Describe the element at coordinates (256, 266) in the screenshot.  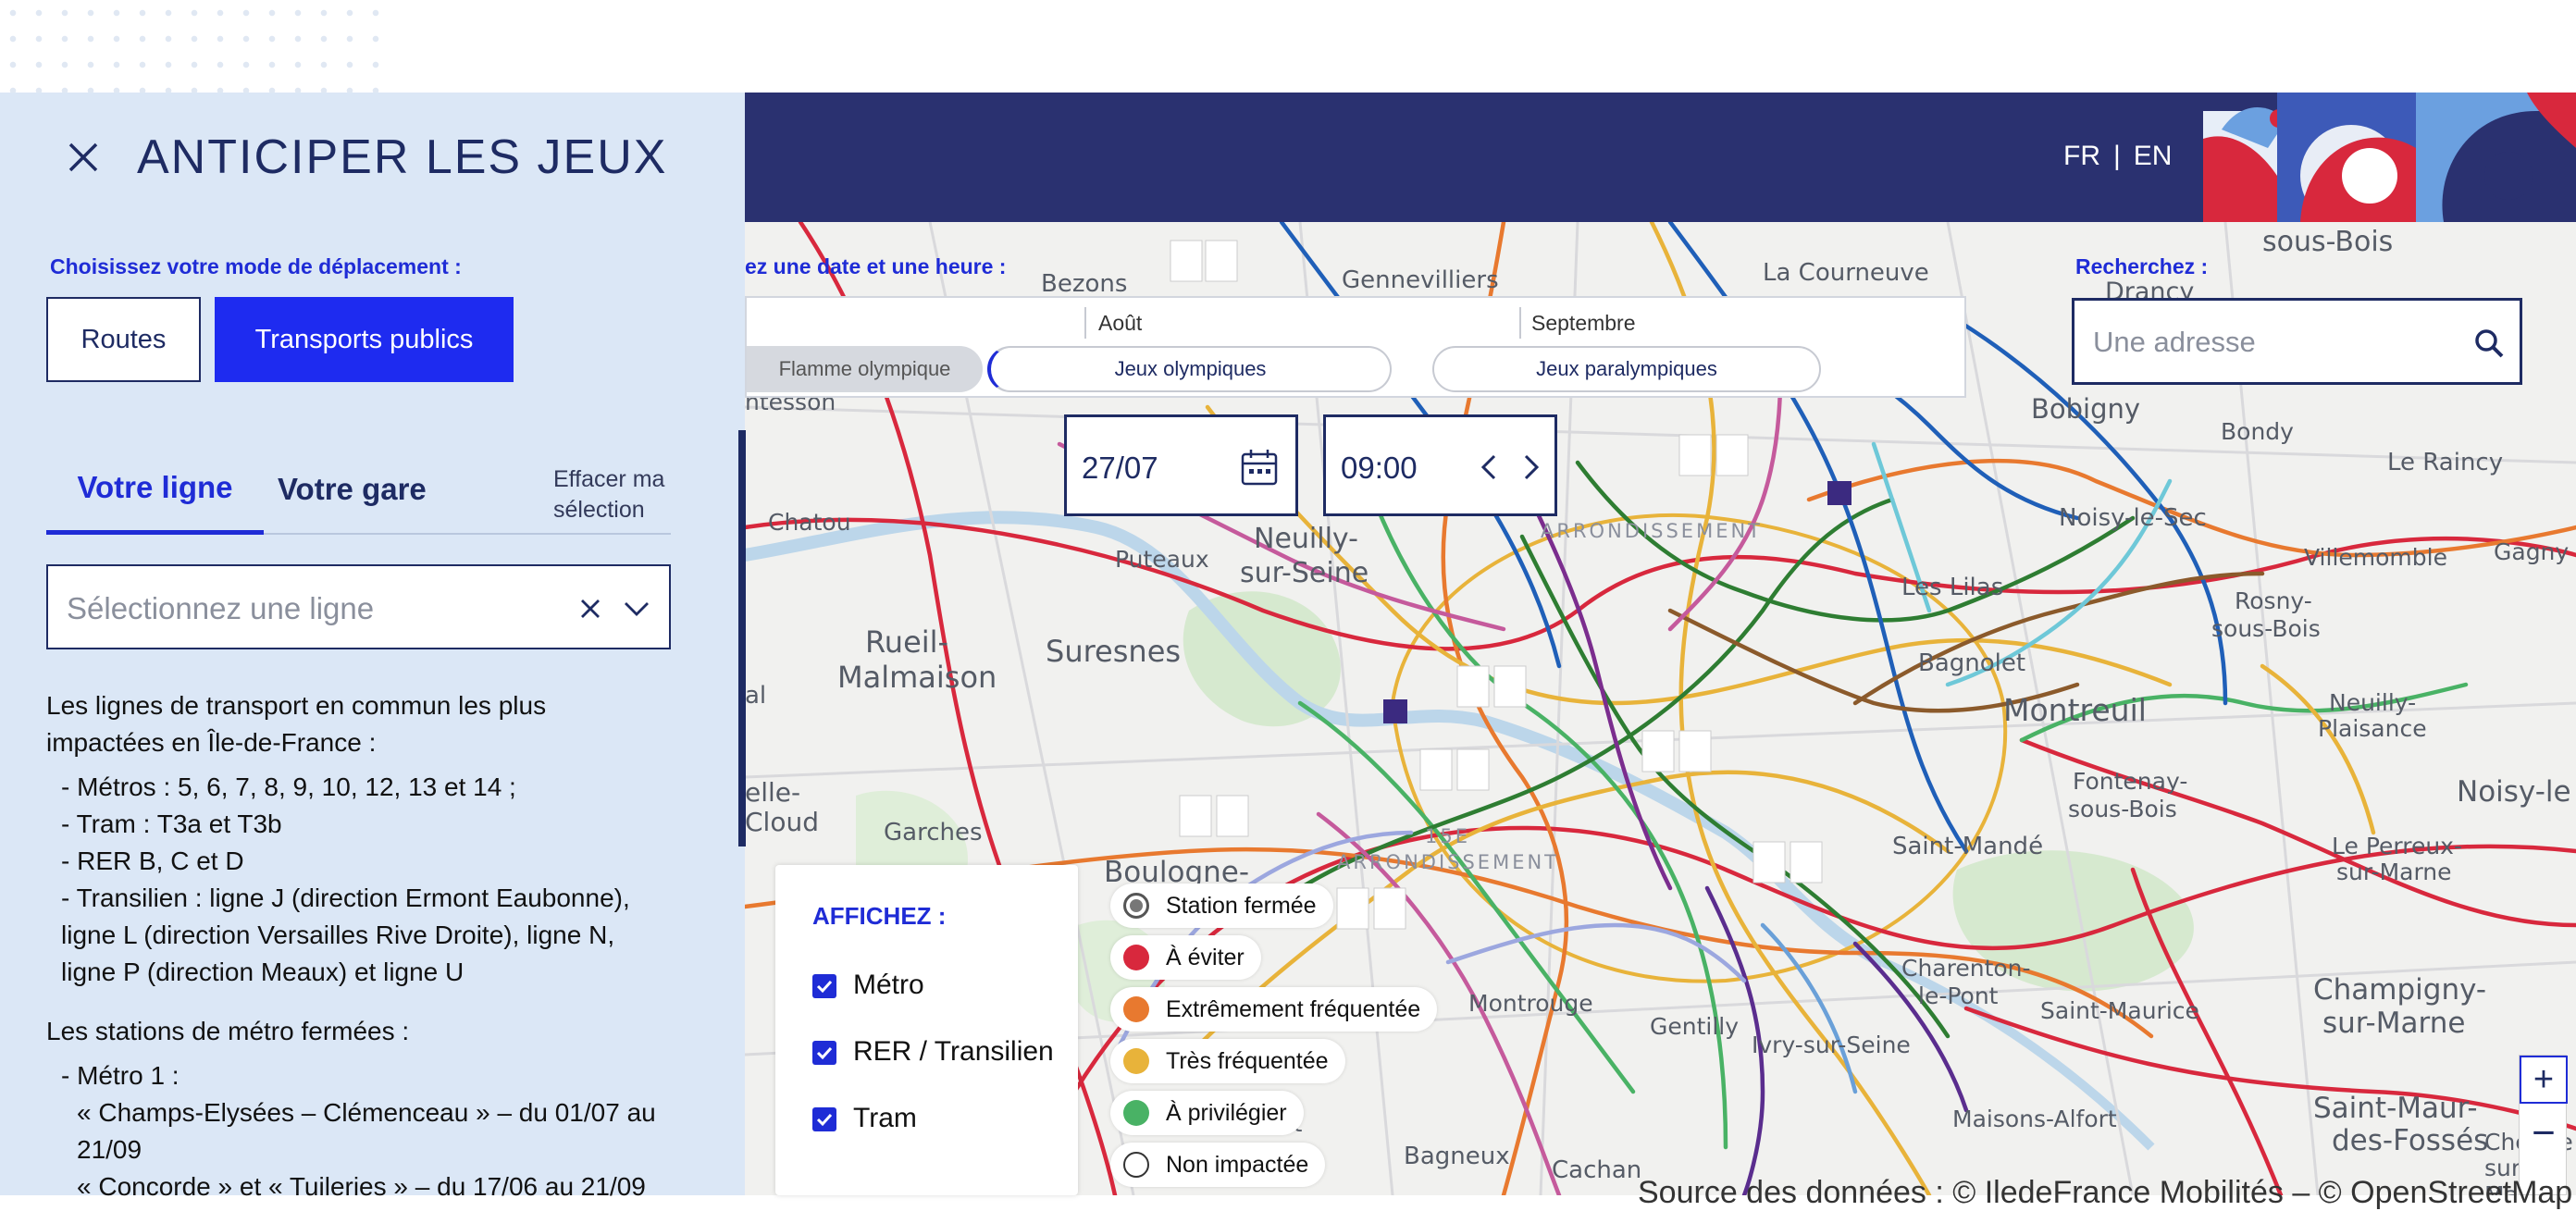
I see `mode-label: Choisissez votre mode de déplacement :` at that location.